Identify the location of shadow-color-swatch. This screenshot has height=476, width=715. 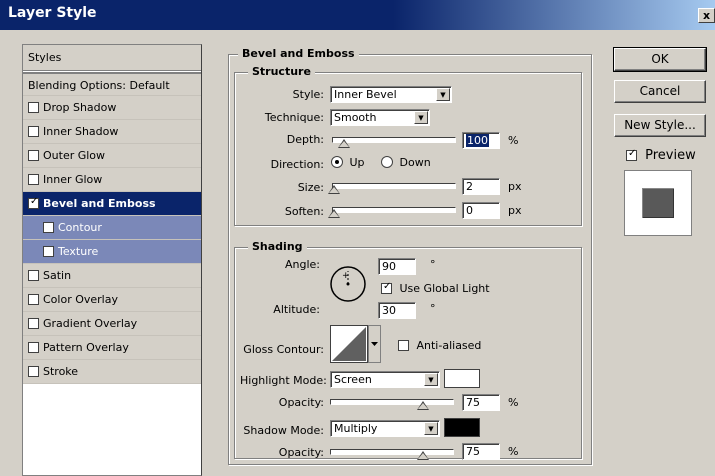
(462, 427).